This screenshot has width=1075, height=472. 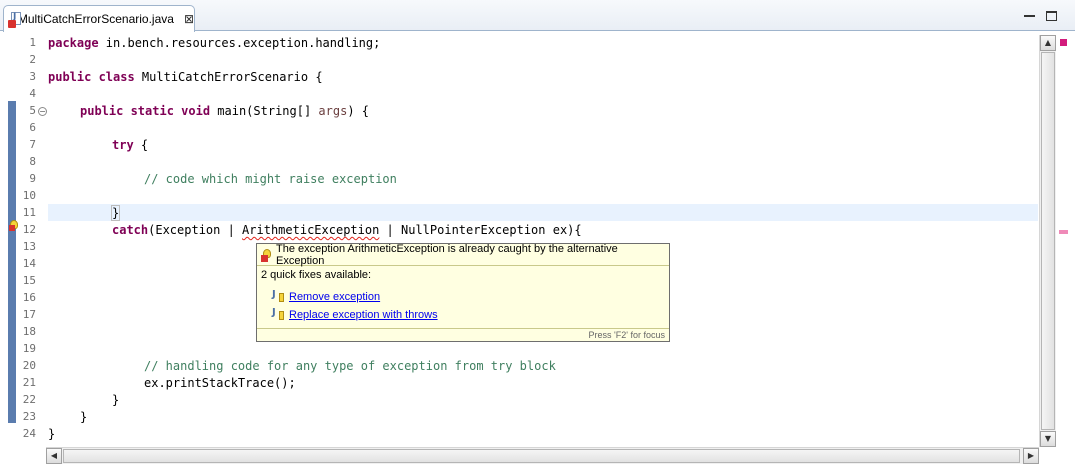 I want to click on line-number: 21, so click(x=29, y=382).